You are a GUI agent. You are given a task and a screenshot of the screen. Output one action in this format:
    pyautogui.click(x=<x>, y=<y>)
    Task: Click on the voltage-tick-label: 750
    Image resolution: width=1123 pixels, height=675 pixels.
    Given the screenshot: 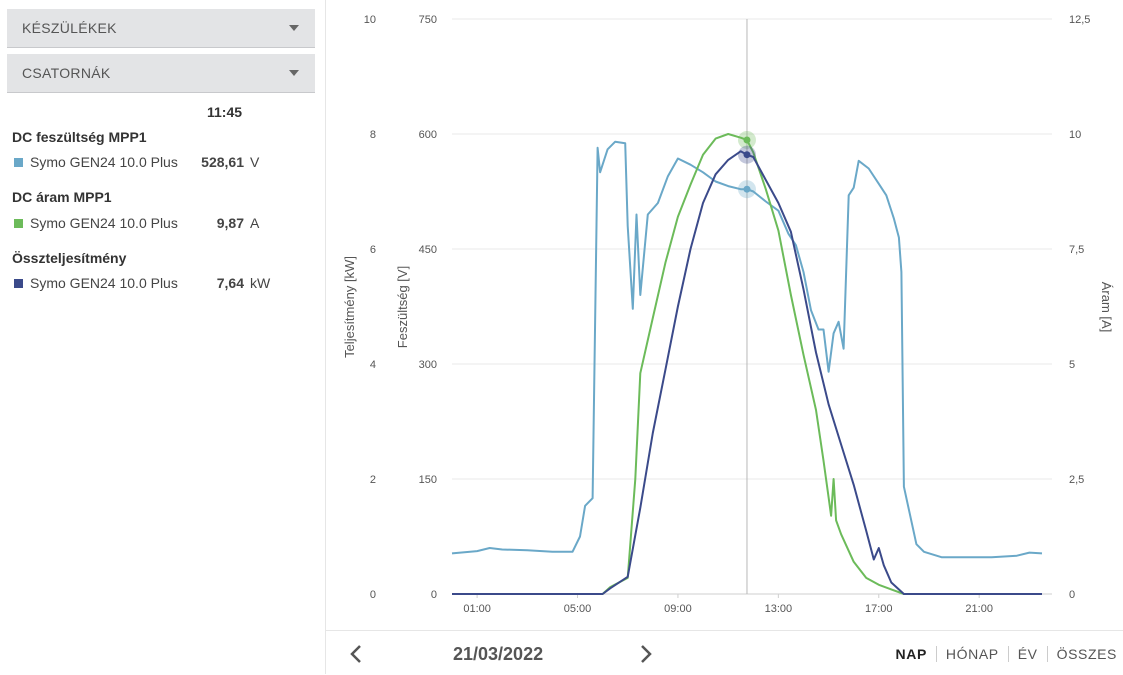 What is the action you would take?
    pyautogui.click(x=428, y=20)
    